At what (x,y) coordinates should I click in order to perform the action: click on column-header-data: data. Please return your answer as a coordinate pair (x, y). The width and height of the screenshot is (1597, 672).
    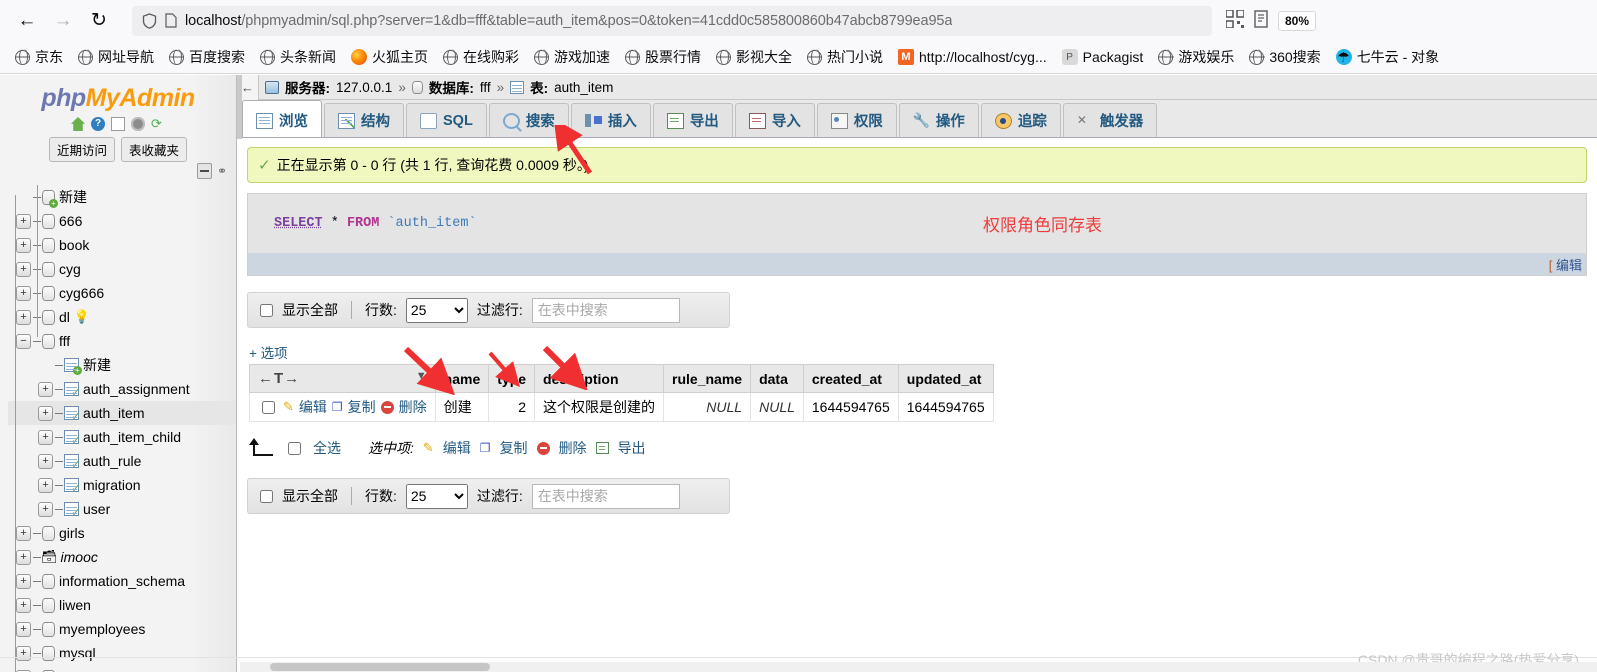
    Looking at the image, I should click on (777, 378).